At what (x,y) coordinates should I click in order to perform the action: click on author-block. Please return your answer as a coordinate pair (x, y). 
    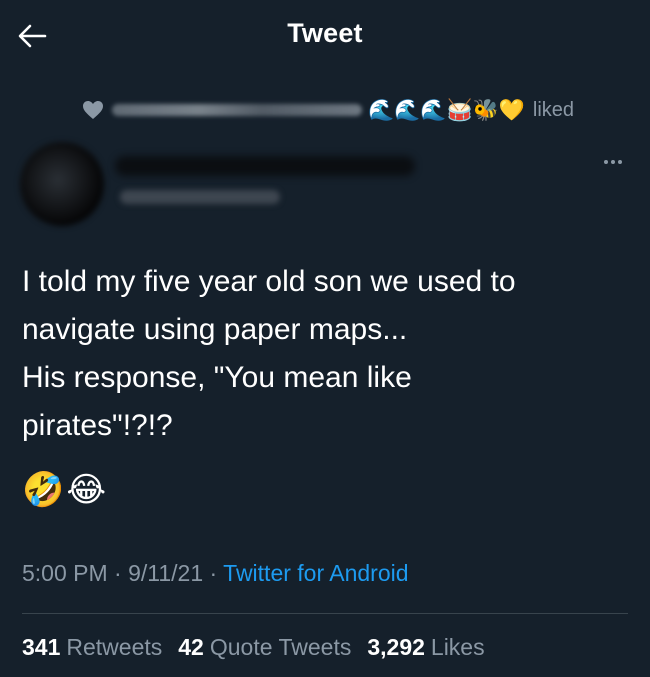
    Looking at the image, I should click on (300, 183).